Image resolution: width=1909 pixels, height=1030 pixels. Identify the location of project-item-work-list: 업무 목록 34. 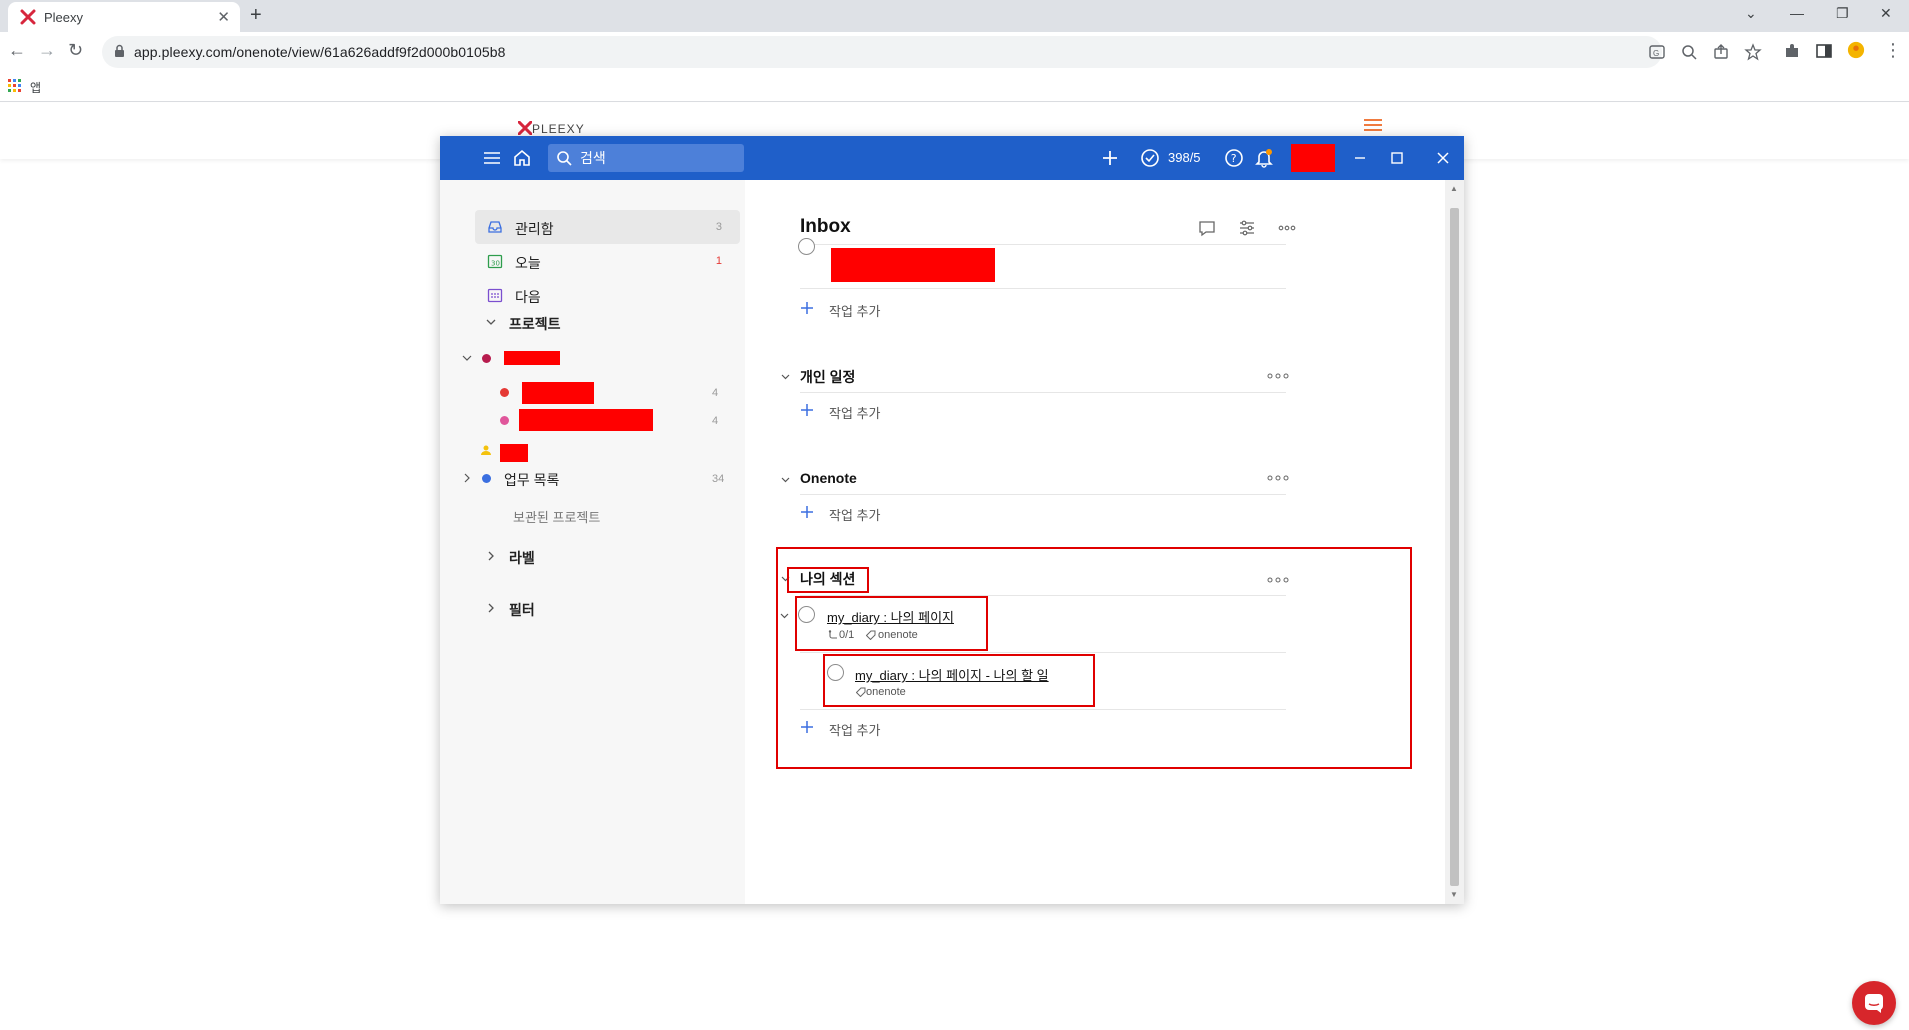
(600, 478).